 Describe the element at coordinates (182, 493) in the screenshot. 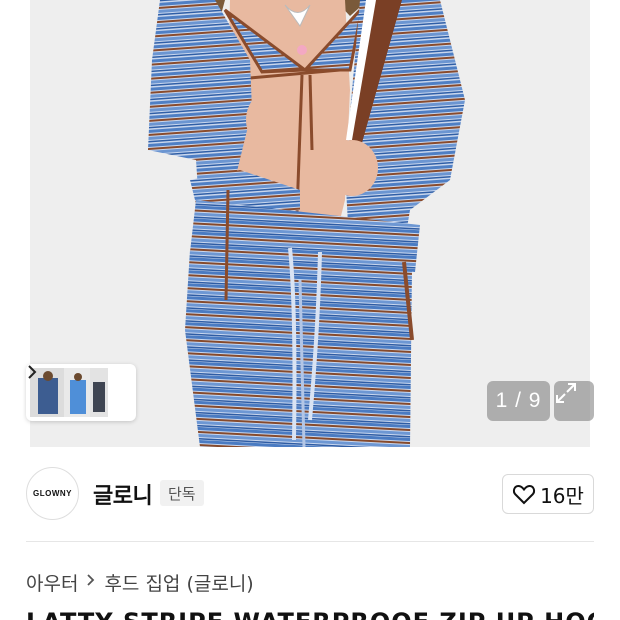

I see `exclusive-badge: 단독` at that location.